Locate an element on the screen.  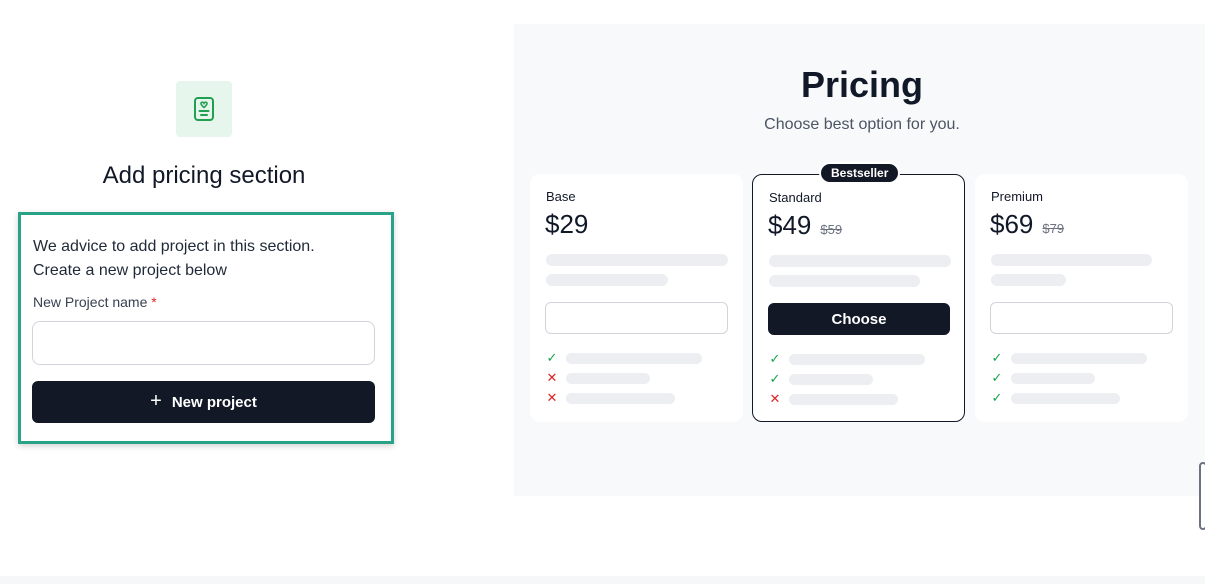
choose-button: Choose is located at coordinates (859, 319).